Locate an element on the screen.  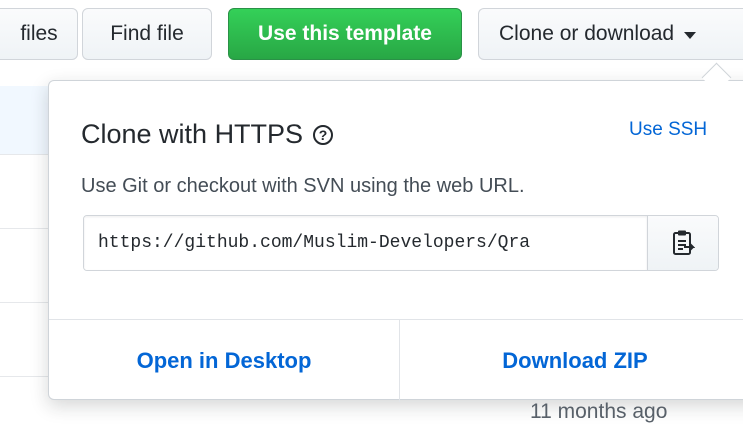
clone-or-download-button: Clone or download is located at coordinates (610, 34).